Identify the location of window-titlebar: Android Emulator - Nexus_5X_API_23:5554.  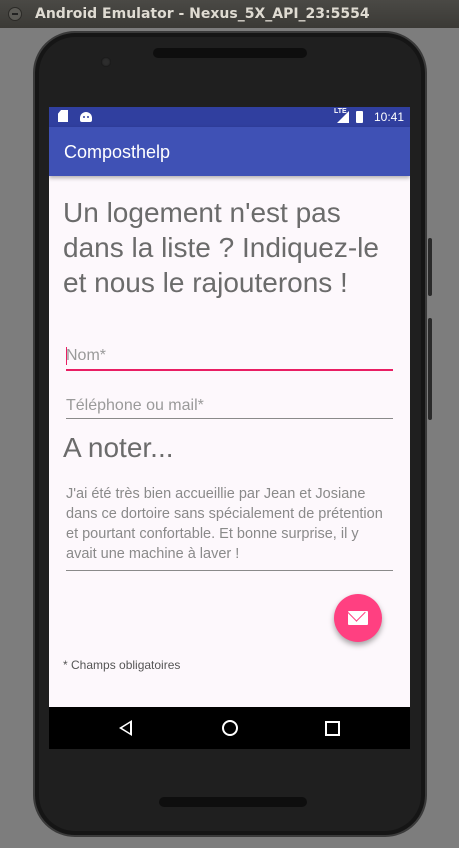
(229, 14).